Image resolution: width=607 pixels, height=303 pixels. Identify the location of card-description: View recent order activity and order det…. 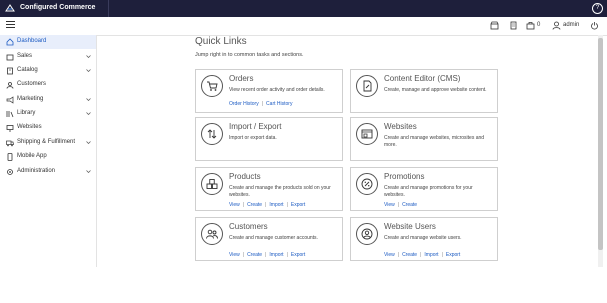
(277, 90).